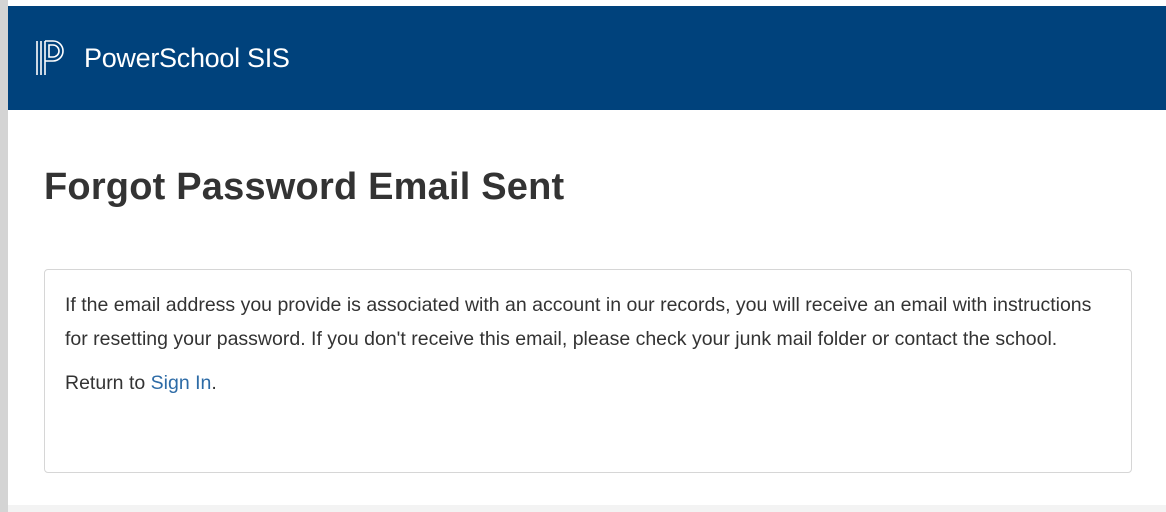  I want to click on brand-title: PowerSchool SIS, so click(187, 57).